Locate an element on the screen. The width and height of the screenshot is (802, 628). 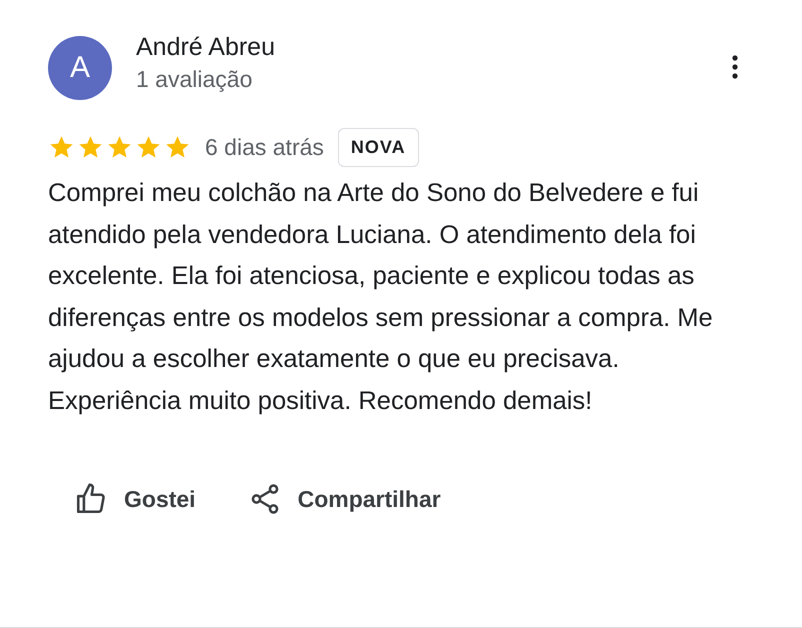
author-name: André Abreu is located at coordinates (421, 47).